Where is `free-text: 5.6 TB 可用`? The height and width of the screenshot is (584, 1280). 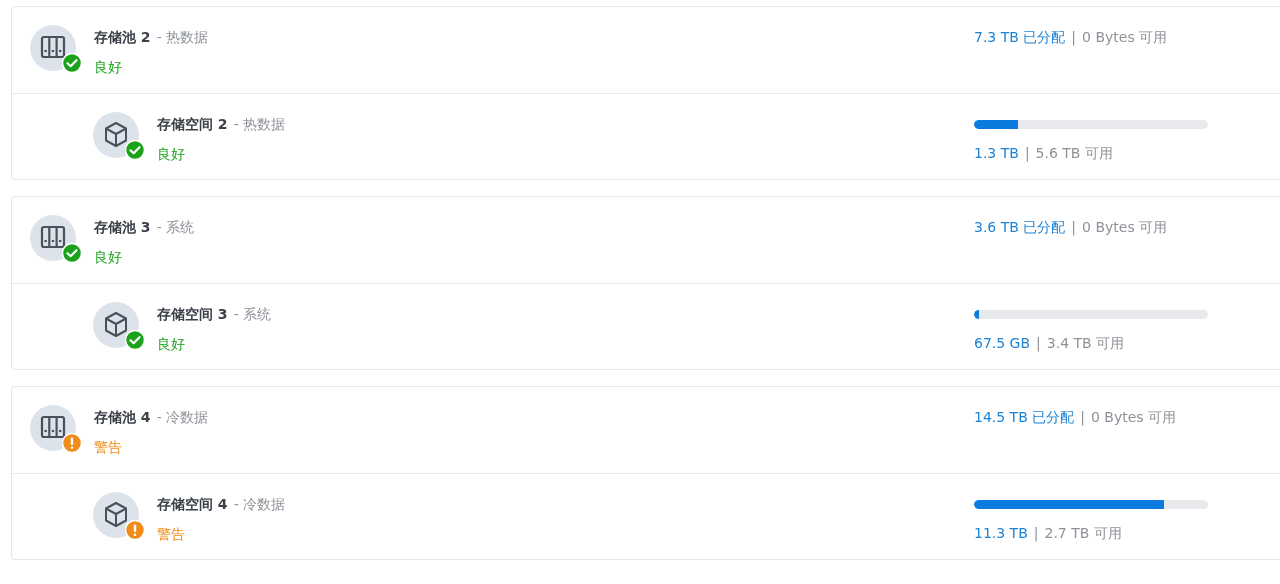
free-text: 5.6 TB 可用 is located at coordinates (1074, 153).